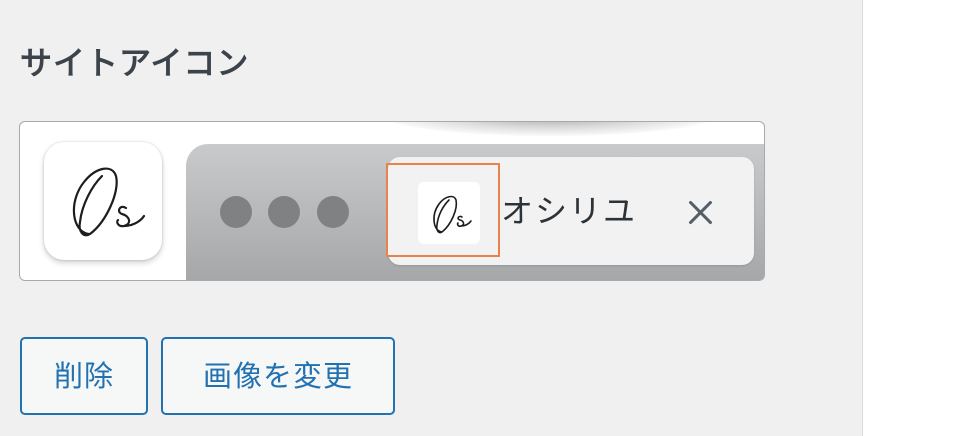 This screenshot has width=960, height=436. What do you see at coordinates (135, 63) in the screenshot?
I see `section-title: サイトアイコン` at bounding box center [135, 63].